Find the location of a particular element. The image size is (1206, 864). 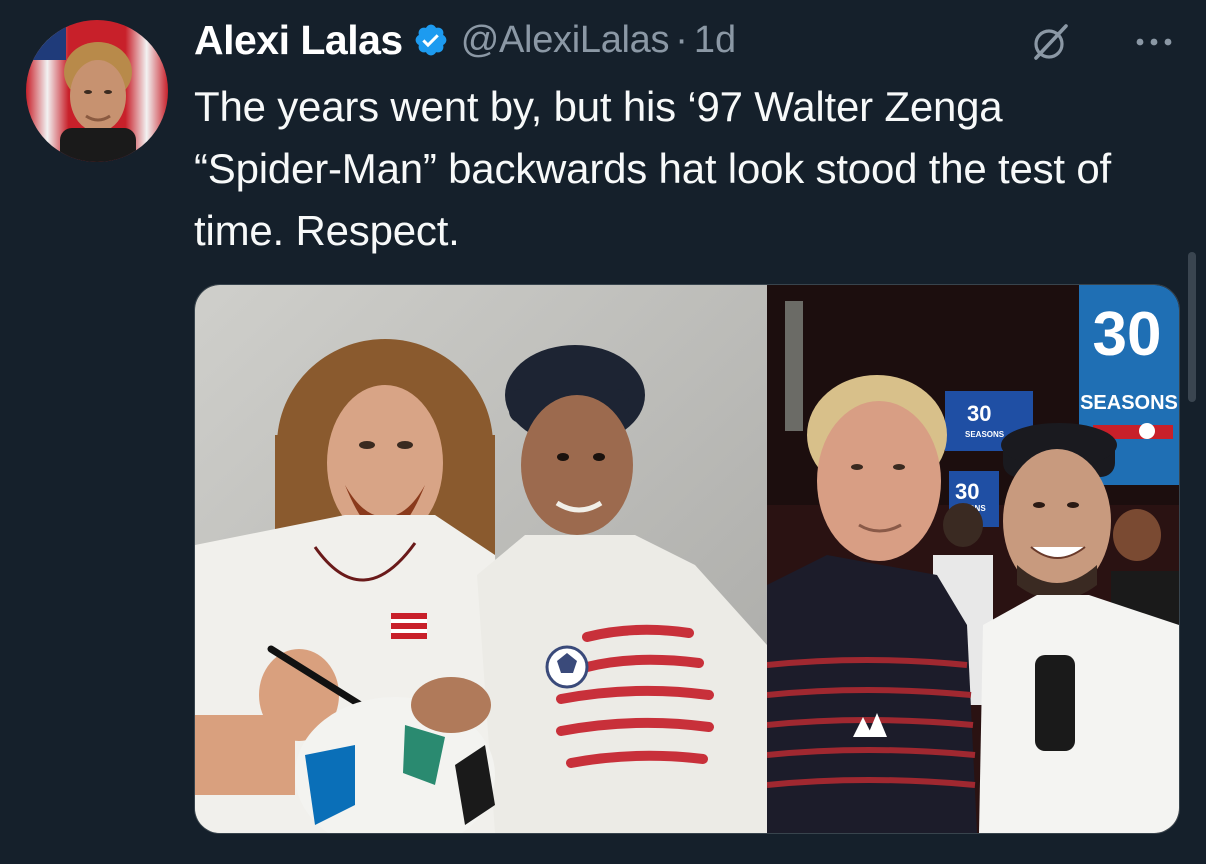

screen-number-2: 30 is located at coordinates (967, 491).